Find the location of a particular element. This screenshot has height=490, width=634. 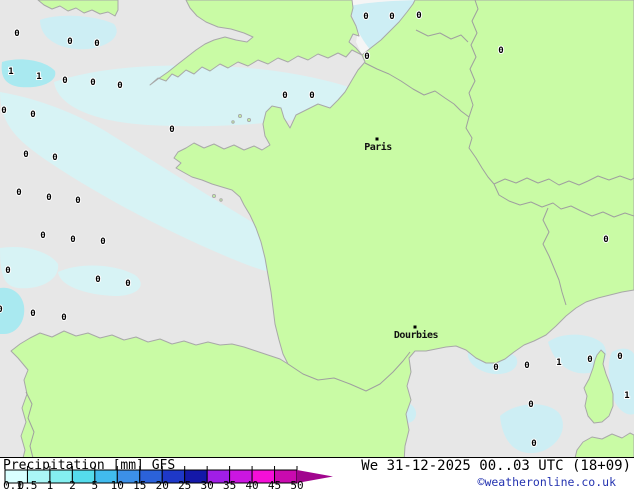

legend-tick-label: 0.5 is located at coordinates (28, 484).